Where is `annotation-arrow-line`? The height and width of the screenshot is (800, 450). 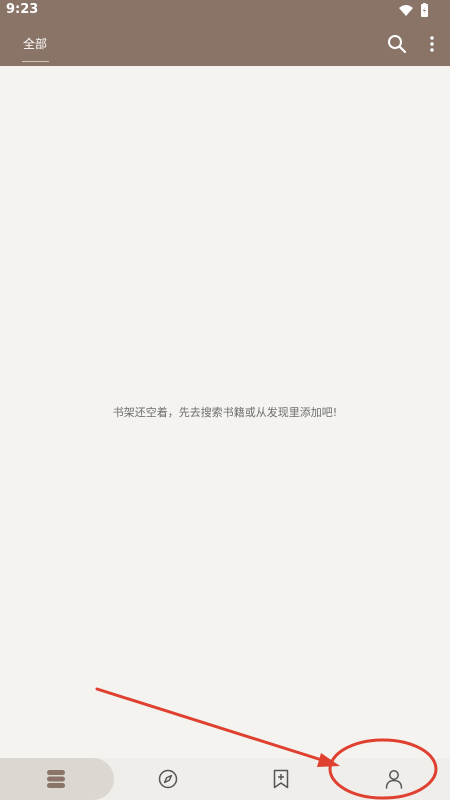 annotation-arrow-line is located at coordinates (211, 725).